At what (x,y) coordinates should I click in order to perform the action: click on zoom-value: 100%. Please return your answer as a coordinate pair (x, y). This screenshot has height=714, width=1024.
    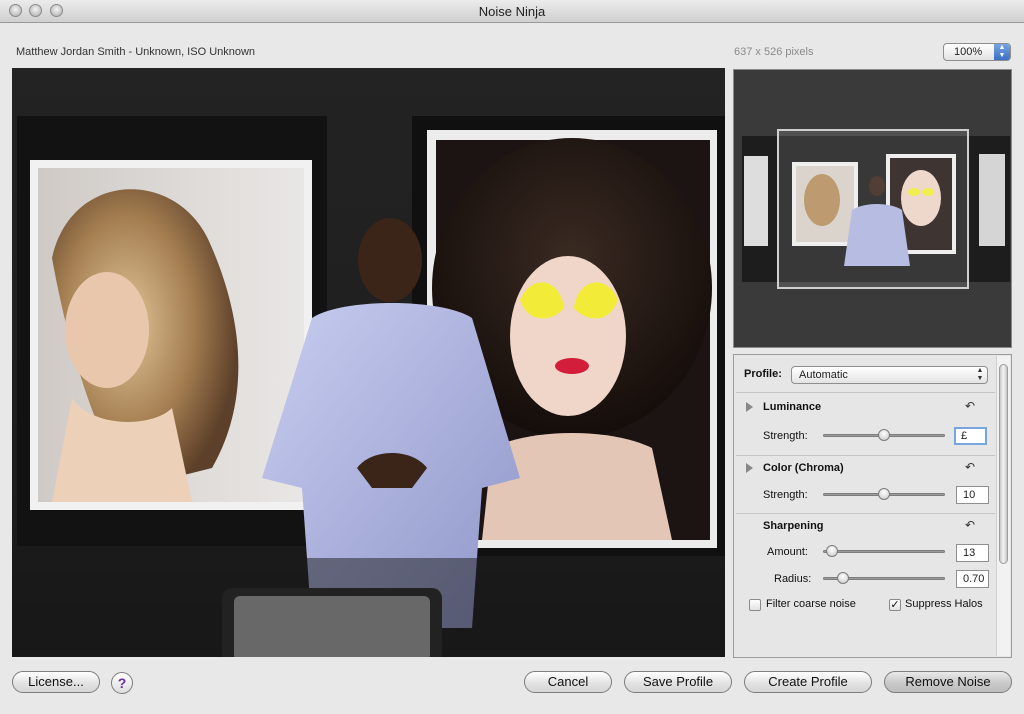
    Looking at the image, I should click on (968, 52).